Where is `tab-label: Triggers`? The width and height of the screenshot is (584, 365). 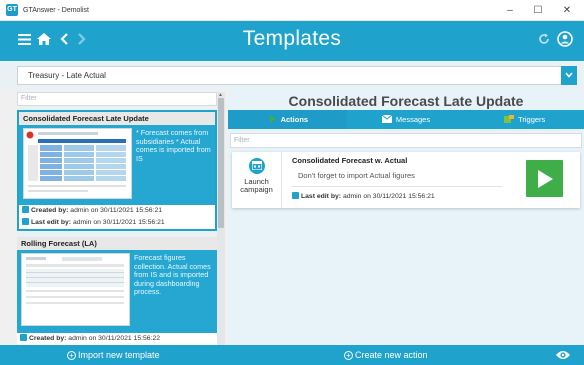 tab-label: Triggers is located at coordinates (532, 119).